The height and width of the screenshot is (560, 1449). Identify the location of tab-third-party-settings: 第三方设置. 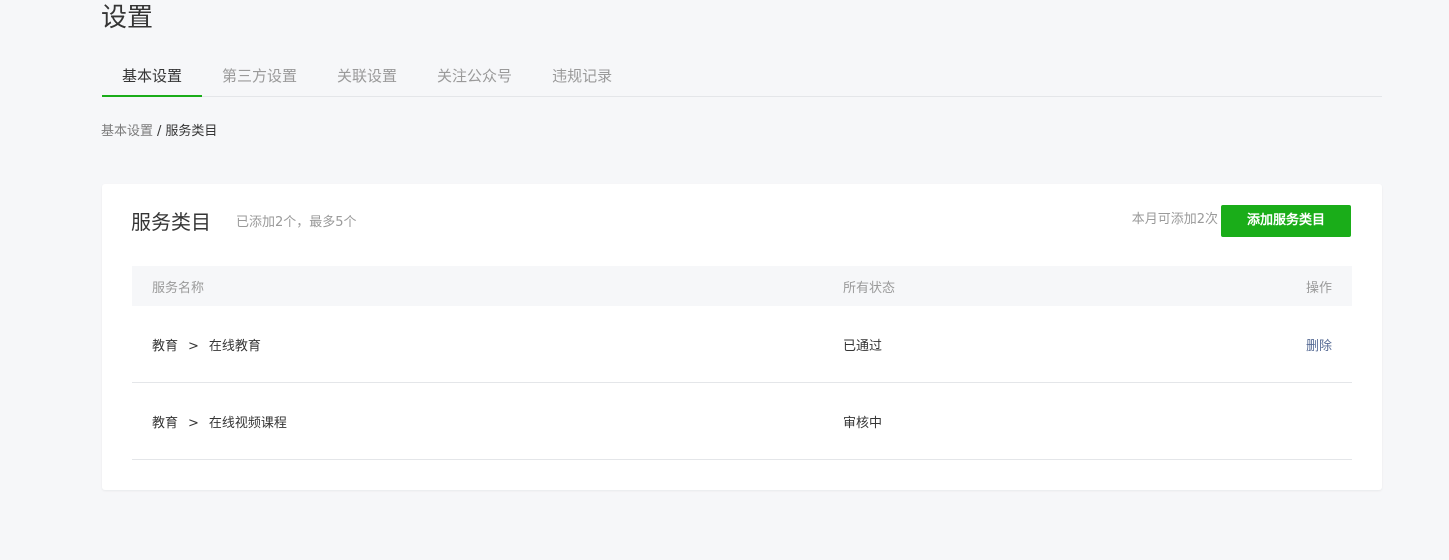
(259, 76).